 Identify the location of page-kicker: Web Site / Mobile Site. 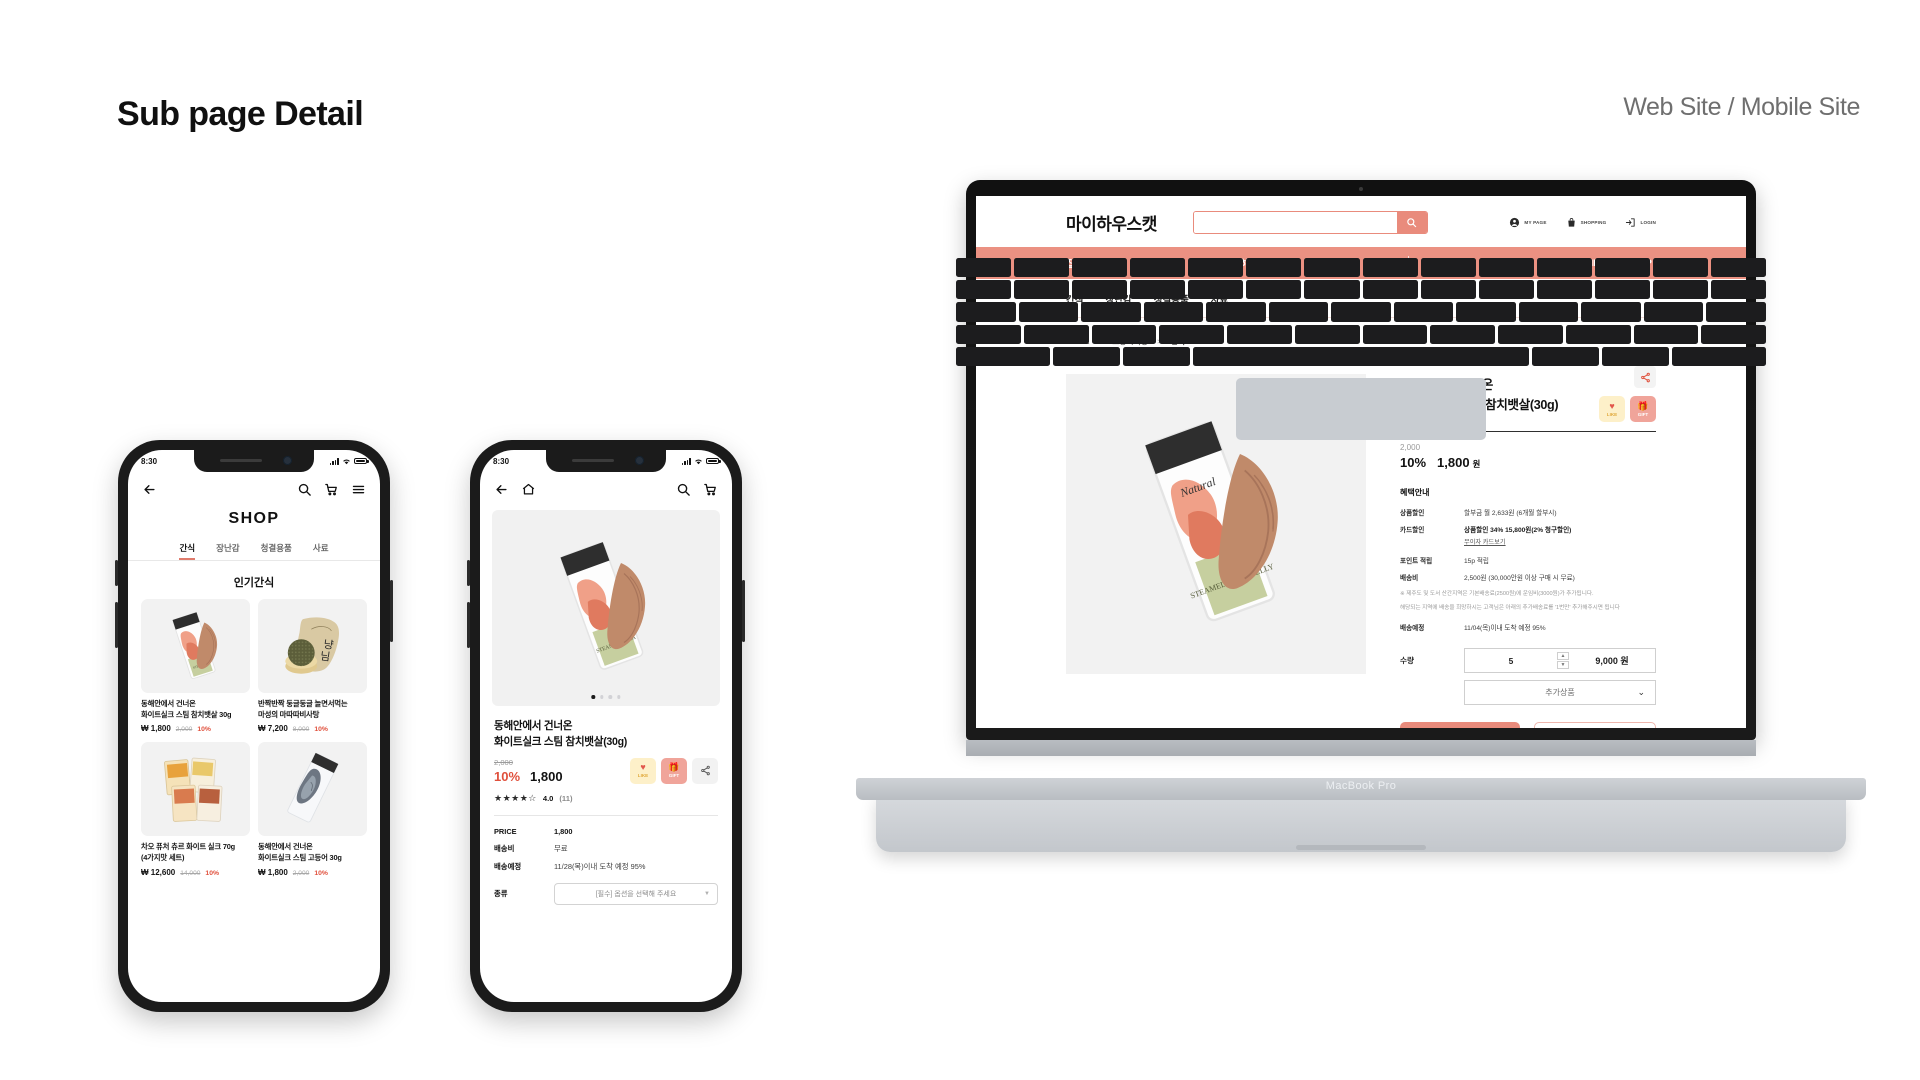
(1741, 107).